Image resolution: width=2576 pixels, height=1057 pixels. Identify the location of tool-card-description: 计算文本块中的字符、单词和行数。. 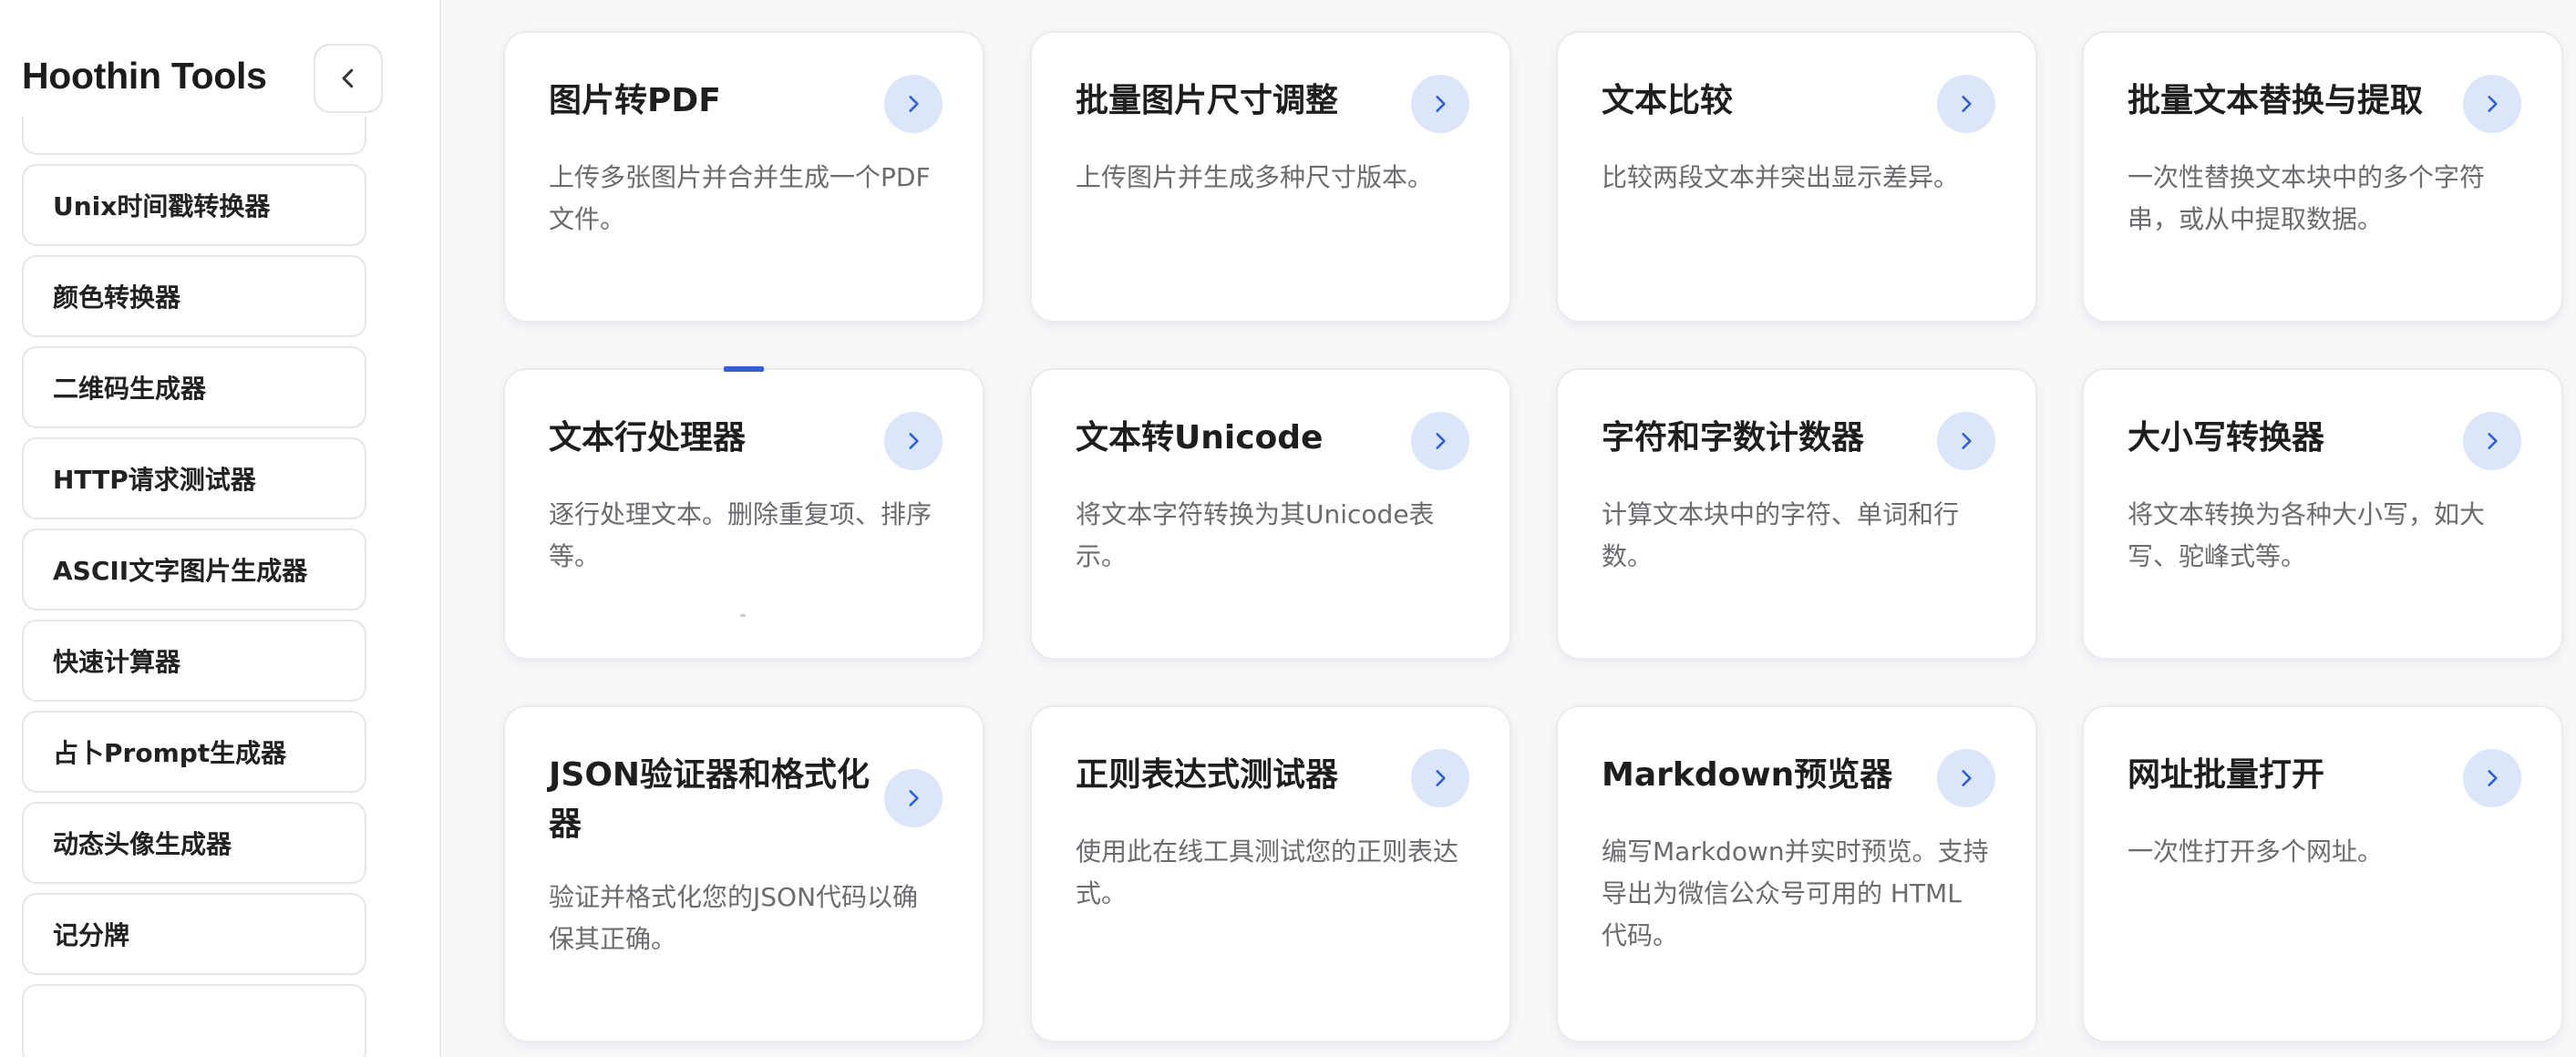
(1781, 535).